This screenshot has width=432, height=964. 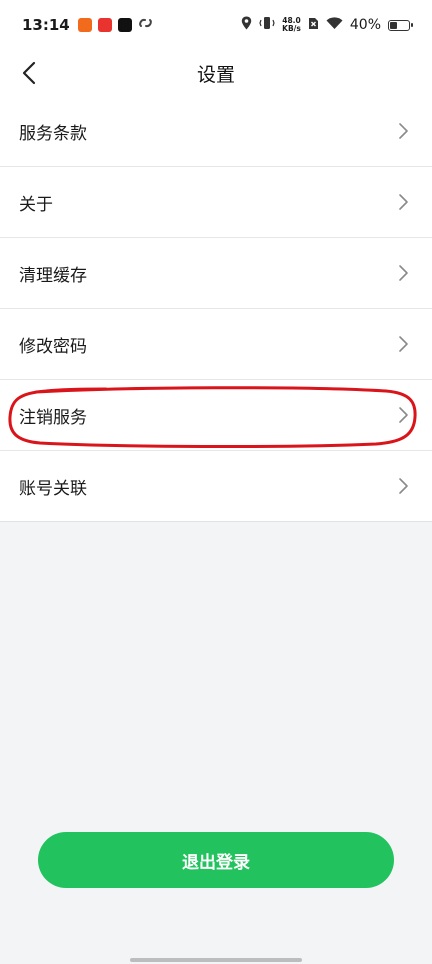 I want to click on nav-header: 设置, so click(x=216, y=73).